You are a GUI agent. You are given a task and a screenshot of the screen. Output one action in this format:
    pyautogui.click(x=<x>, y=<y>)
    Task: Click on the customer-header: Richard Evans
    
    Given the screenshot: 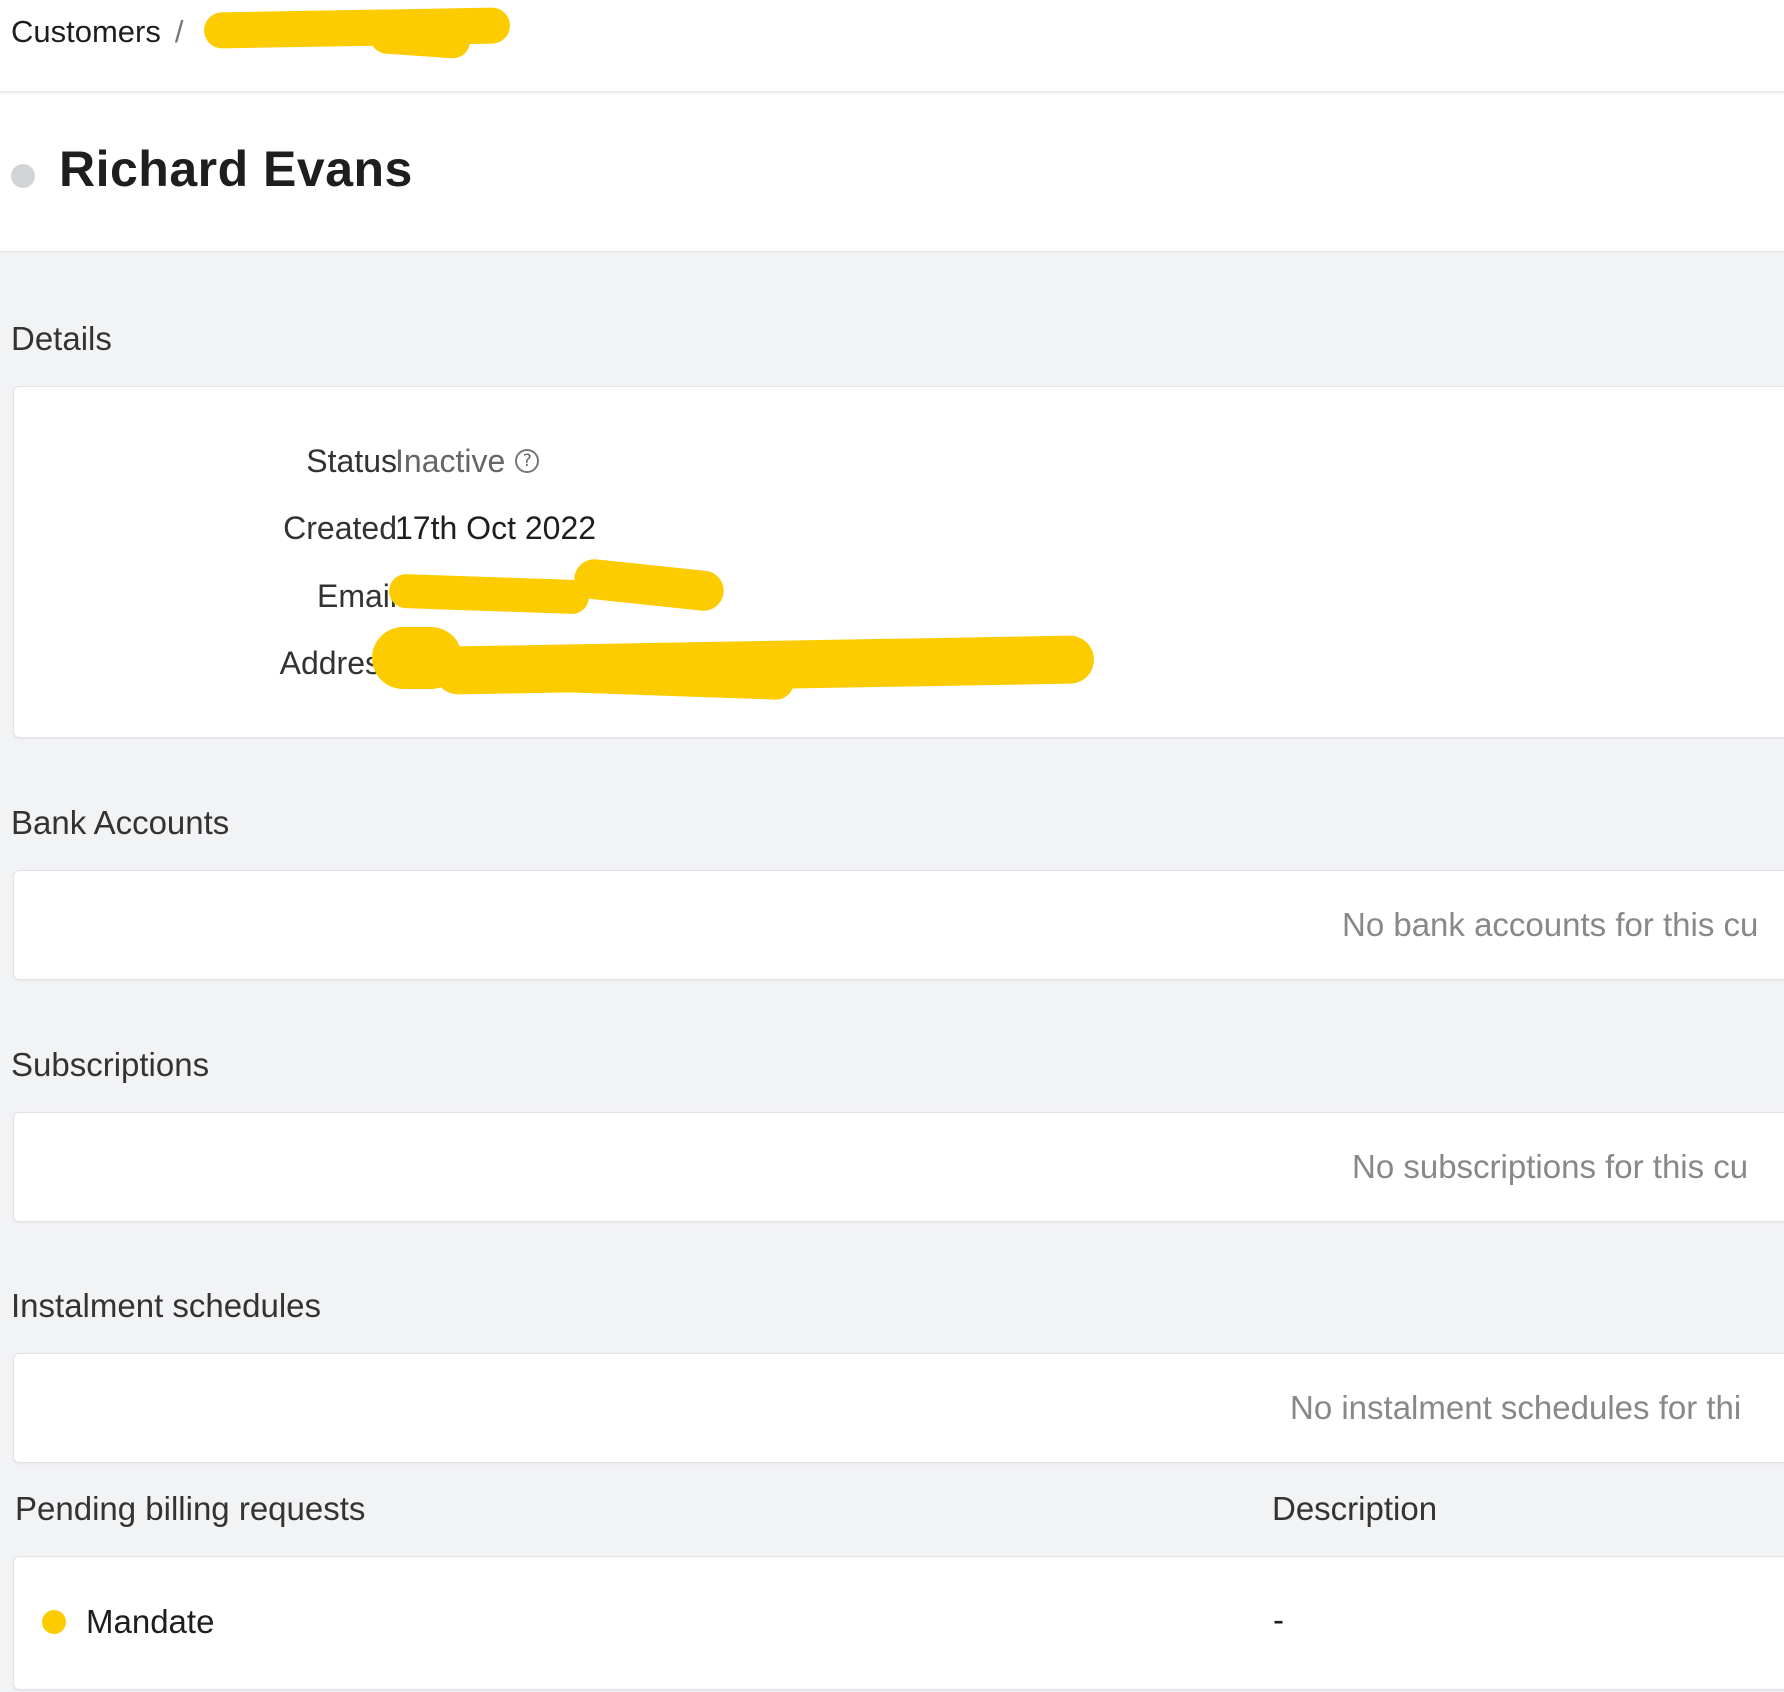 What is the action you would take?
    pyautogui.click(x=892, y=173)
    